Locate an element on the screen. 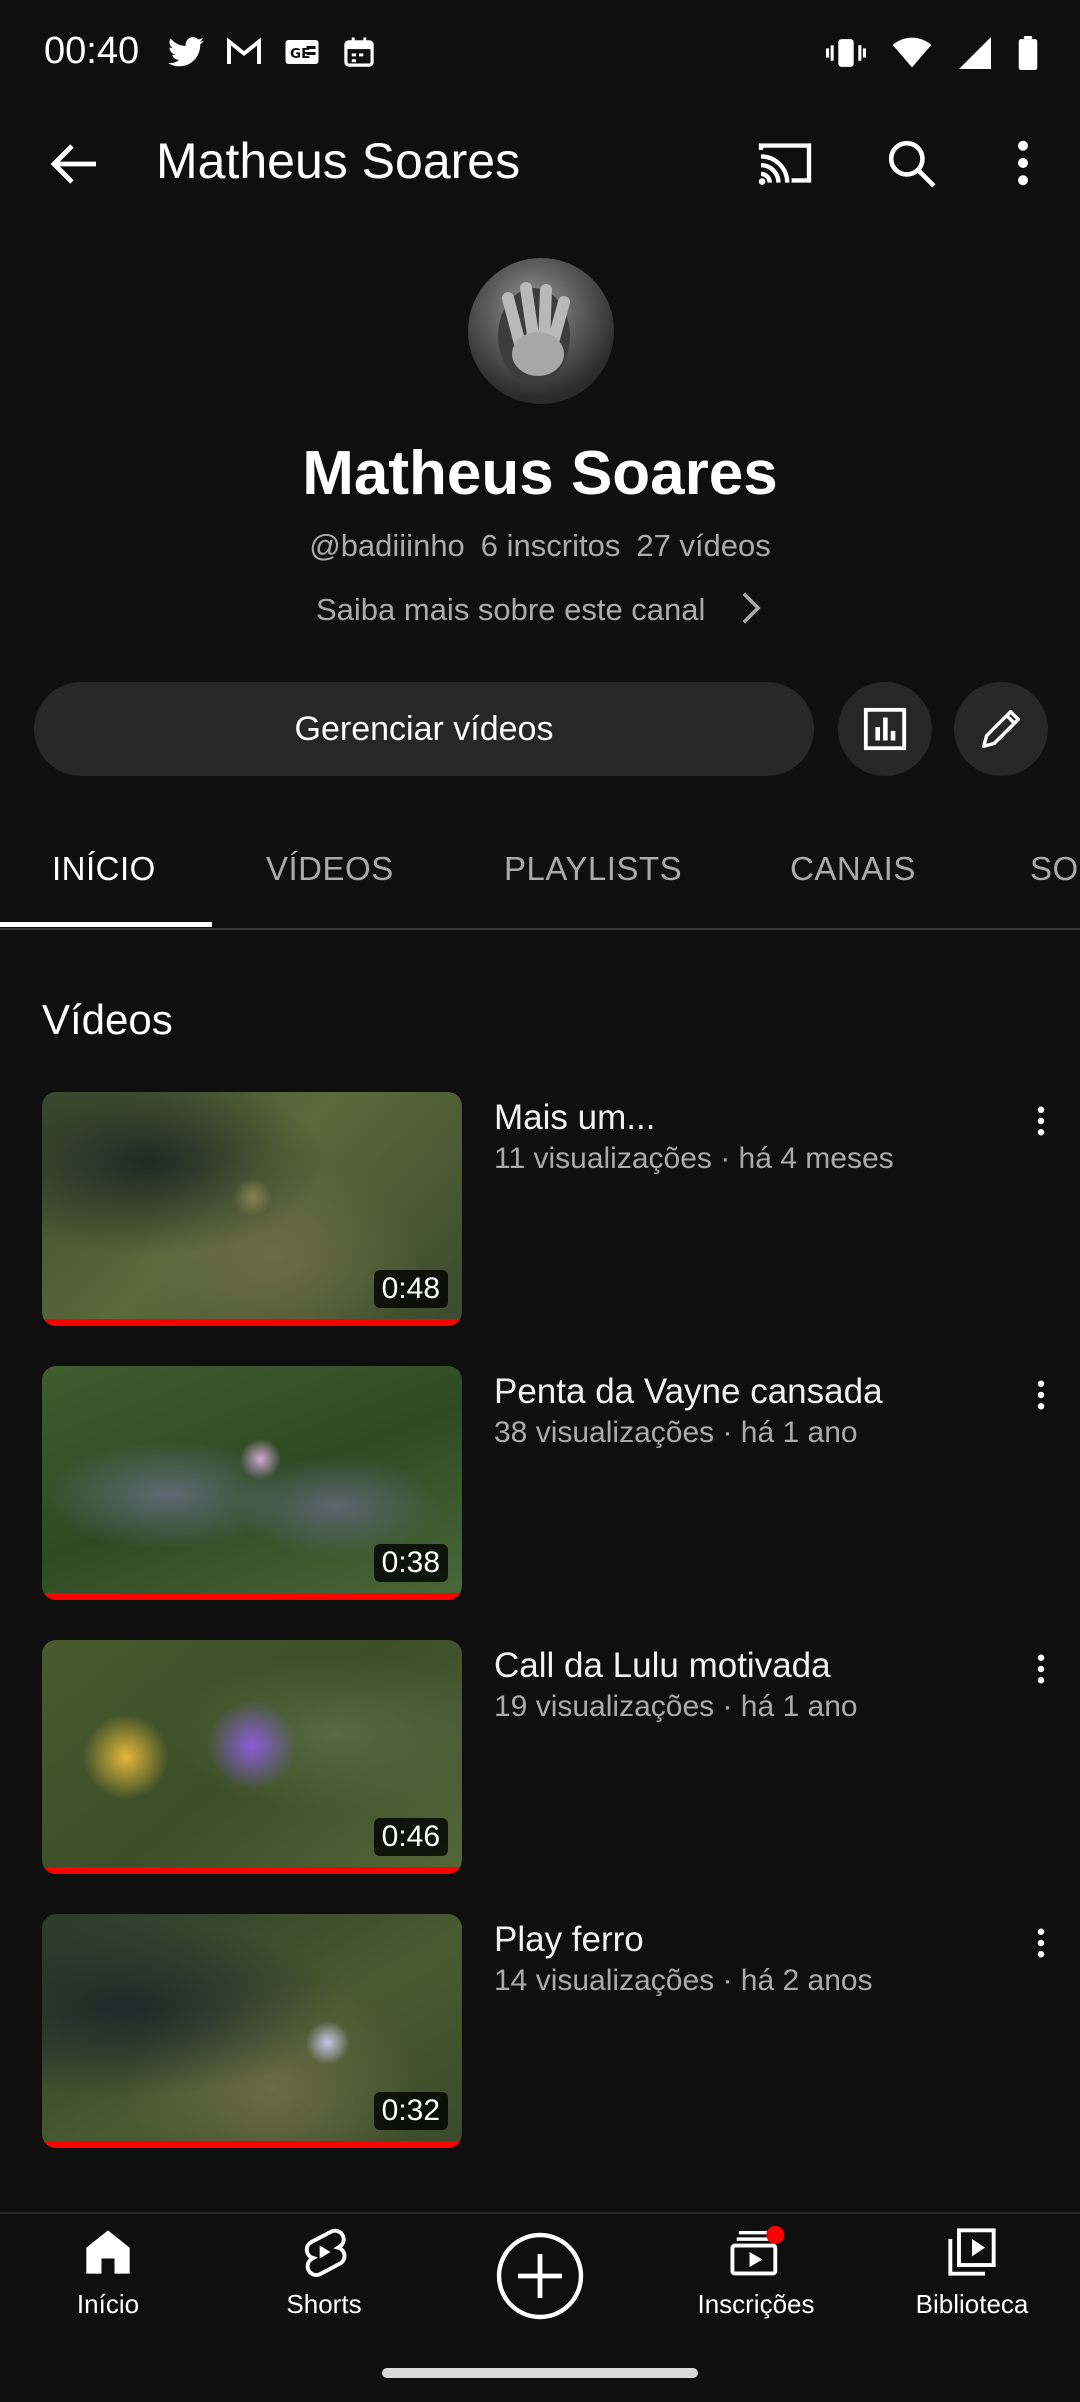 The height and width of the screenshot is (2402, 1080). video-duration: 0:48 is located at coordinates (410, 1289).